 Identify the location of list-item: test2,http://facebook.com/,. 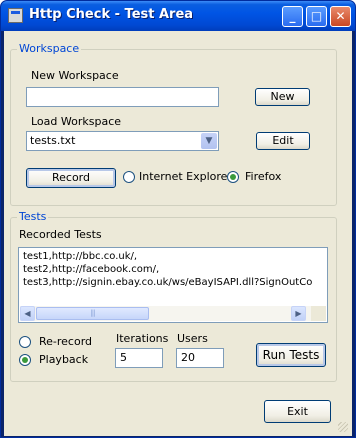
(91, 269).